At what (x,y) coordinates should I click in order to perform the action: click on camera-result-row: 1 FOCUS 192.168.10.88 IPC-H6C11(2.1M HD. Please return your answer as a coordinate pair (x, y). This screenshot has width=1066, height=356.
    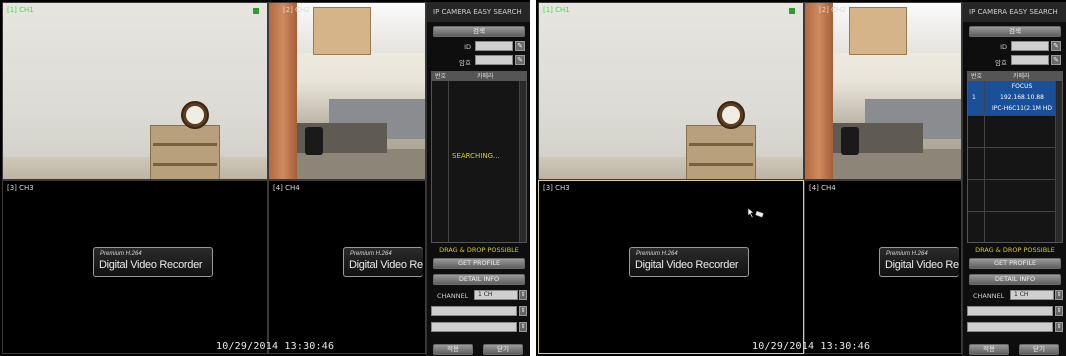
    Looking at the image, I should click on (1011, 98).